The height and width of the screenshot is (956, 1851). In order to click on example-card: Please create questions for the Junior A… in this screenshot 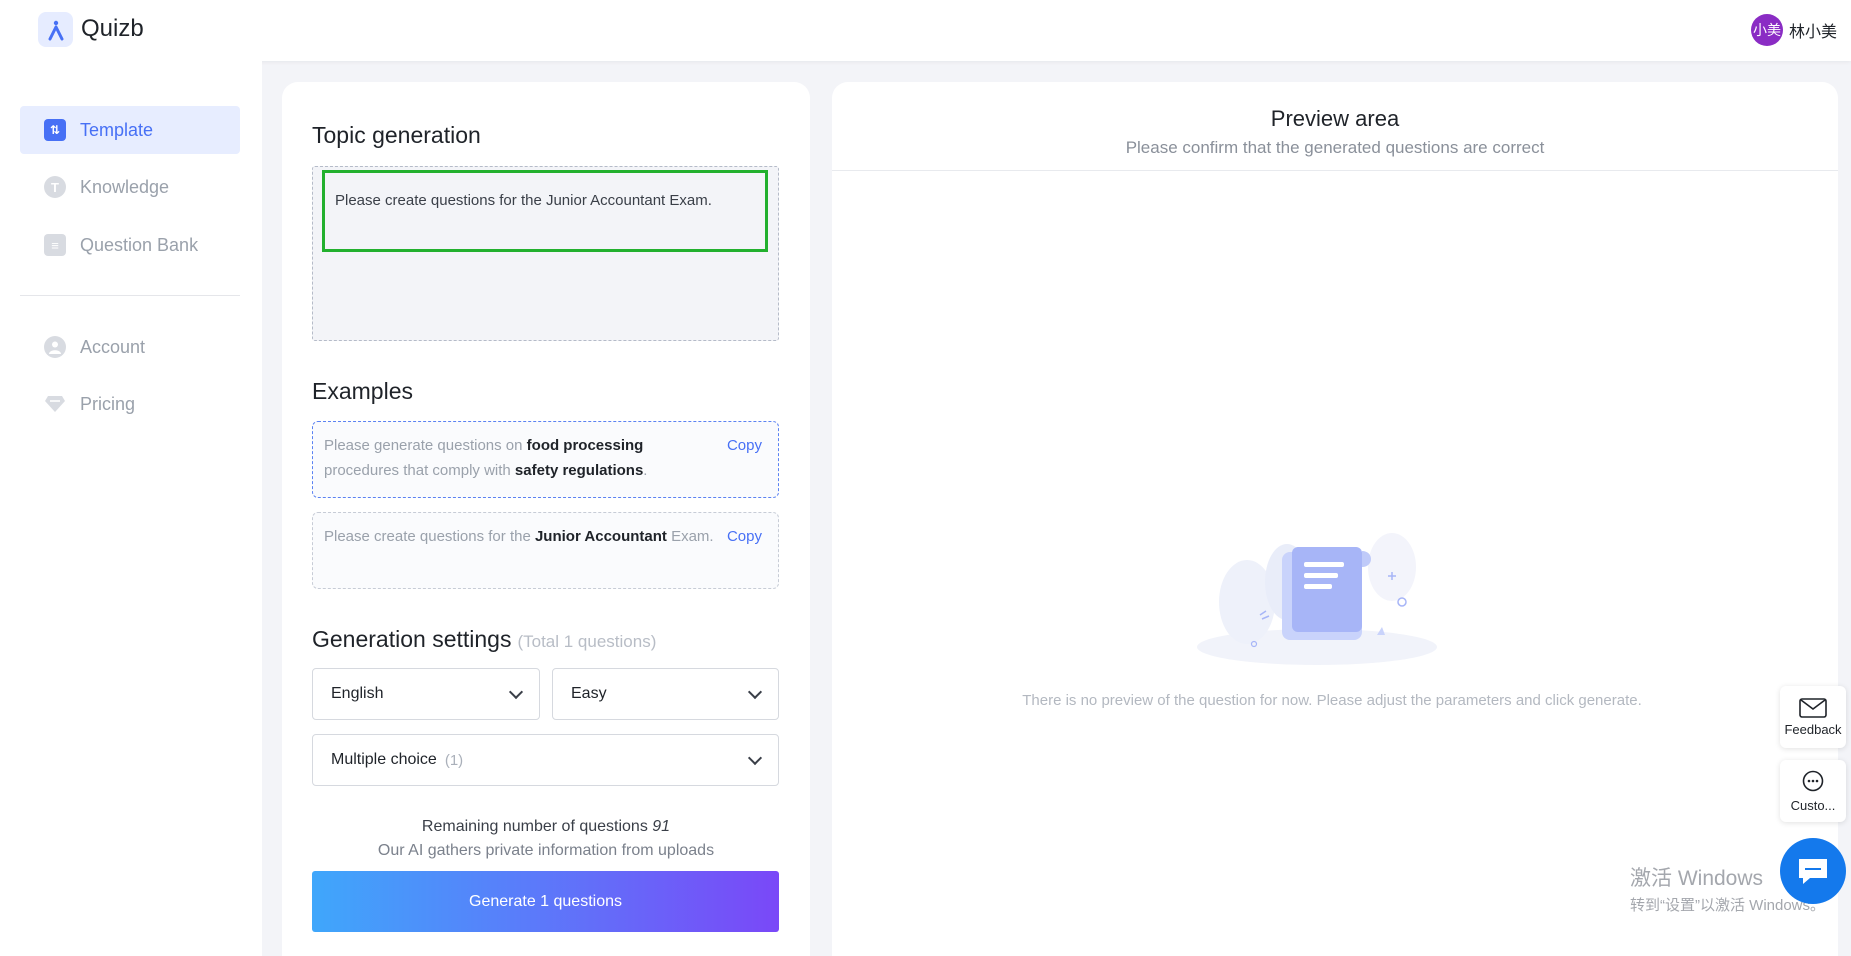, I will do `click(545, 550)`.